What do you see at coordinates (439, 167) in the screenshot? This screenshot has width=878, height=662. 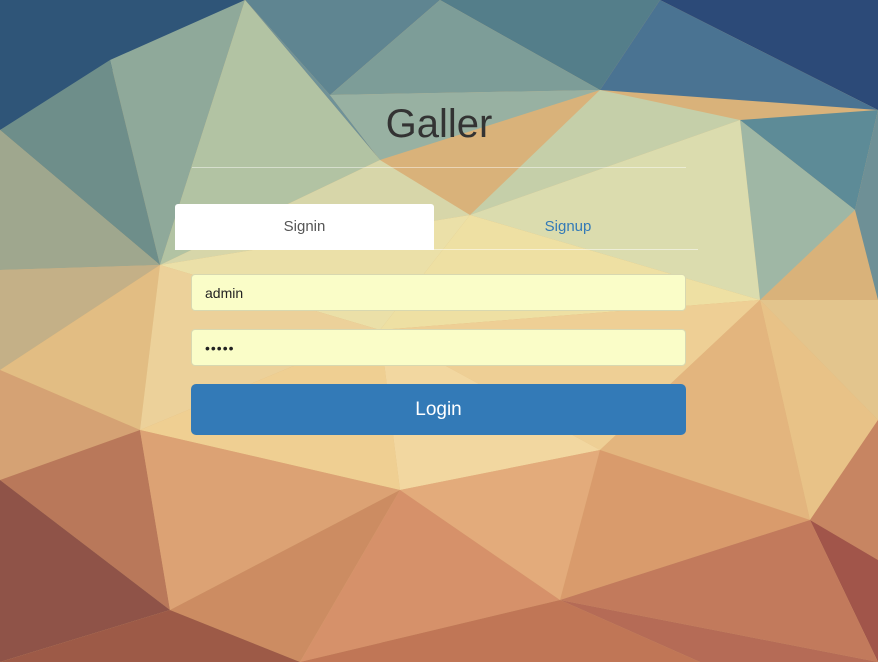 I see `title-divider` at bounding box center [439, 167].